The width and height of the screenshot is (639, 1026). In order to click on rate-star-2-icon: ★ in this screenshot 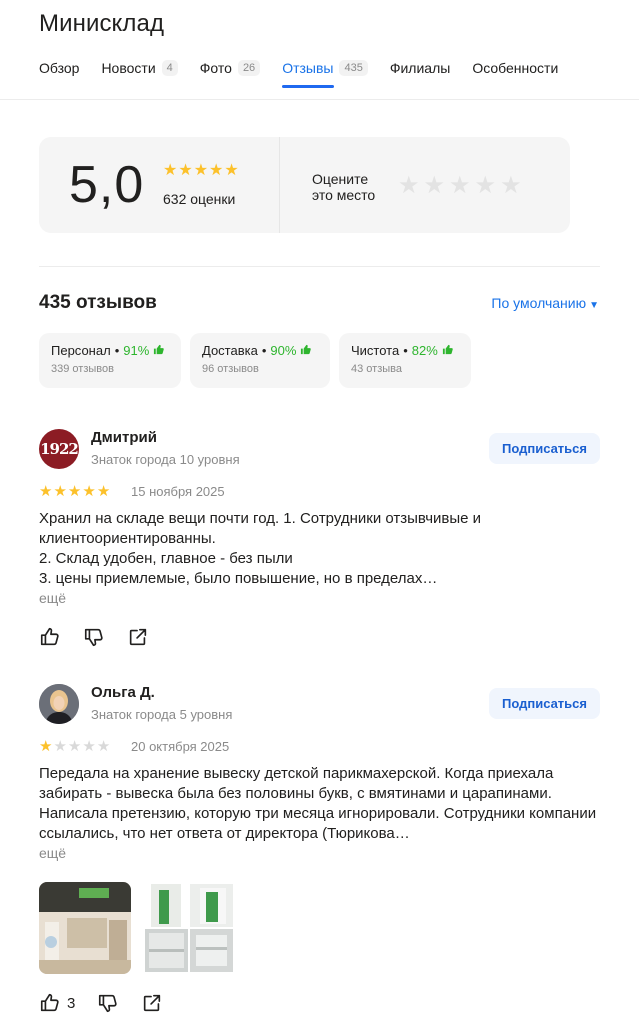, I will do `click(435, 186)`.